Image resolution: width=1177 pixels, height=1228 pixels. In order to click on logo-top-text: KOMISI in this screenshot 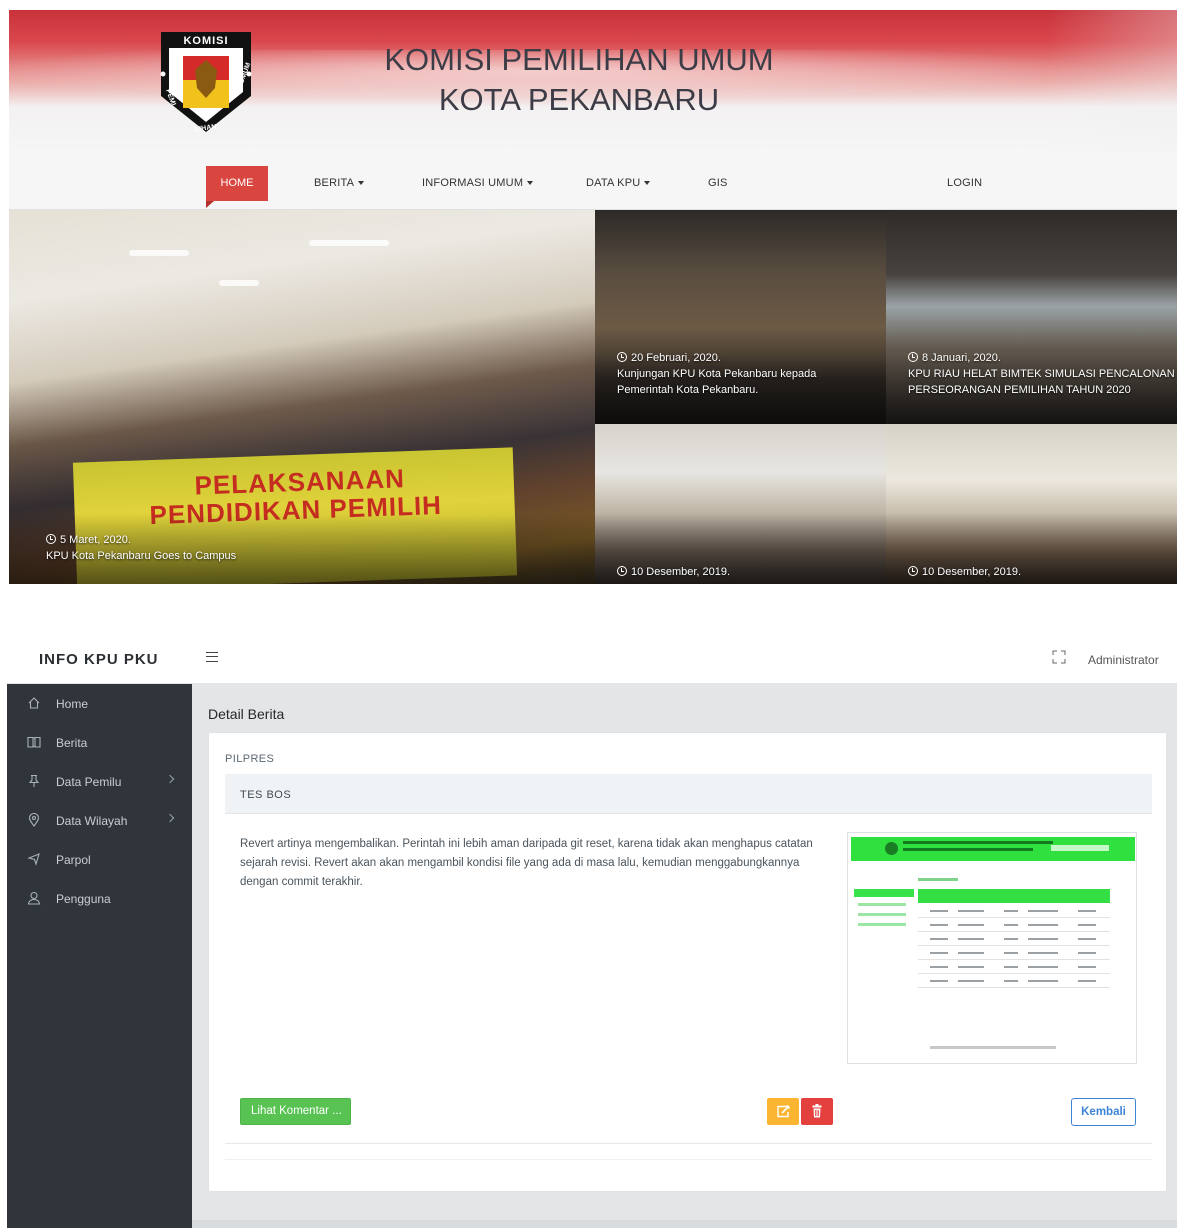, I will do `click(205, 41)`.